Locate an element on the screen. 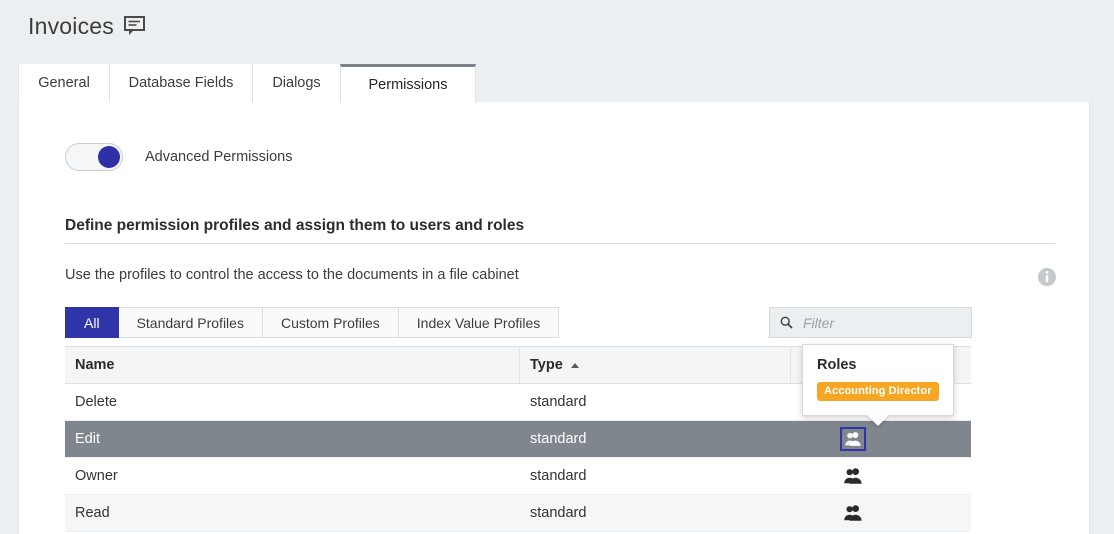 This screenshot has height=534, width=1114. filter-tab-standard-profiles: Standard Profiles is located at coordinates (190, 322).